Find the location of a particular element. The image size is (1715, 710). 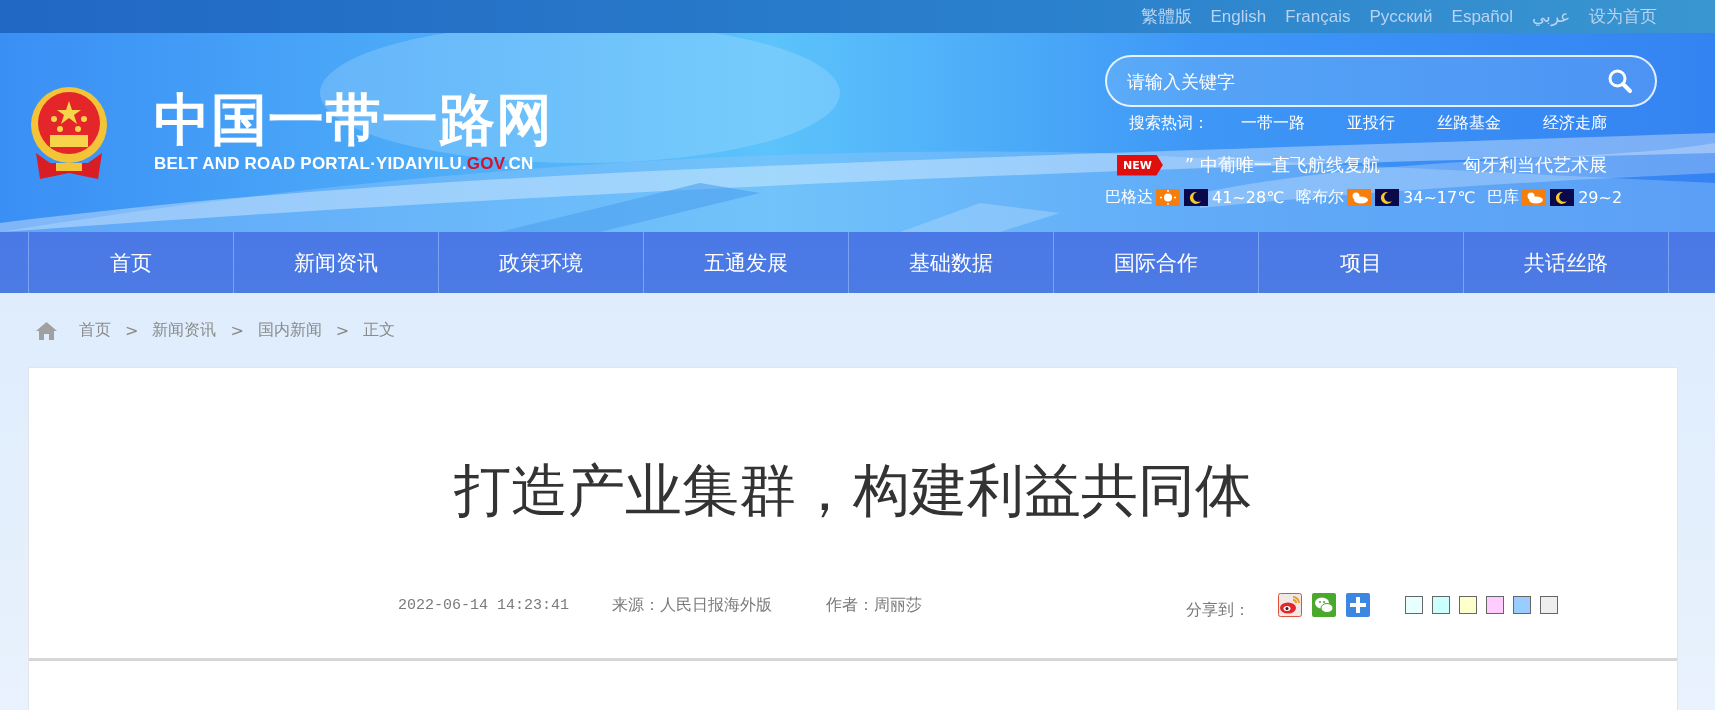

article-source: 来源：人民日报海外版 is located at coordinates (692, 604).